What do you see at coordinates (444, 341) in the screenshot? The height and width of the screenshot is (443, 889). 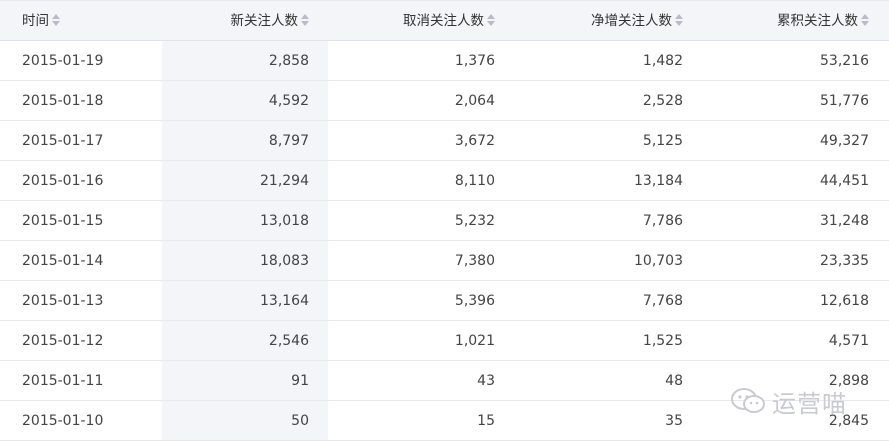 I see `table-row: 2015-01-12 2,546 1,021 1,525 4,571` at bounding box center [444, 341].